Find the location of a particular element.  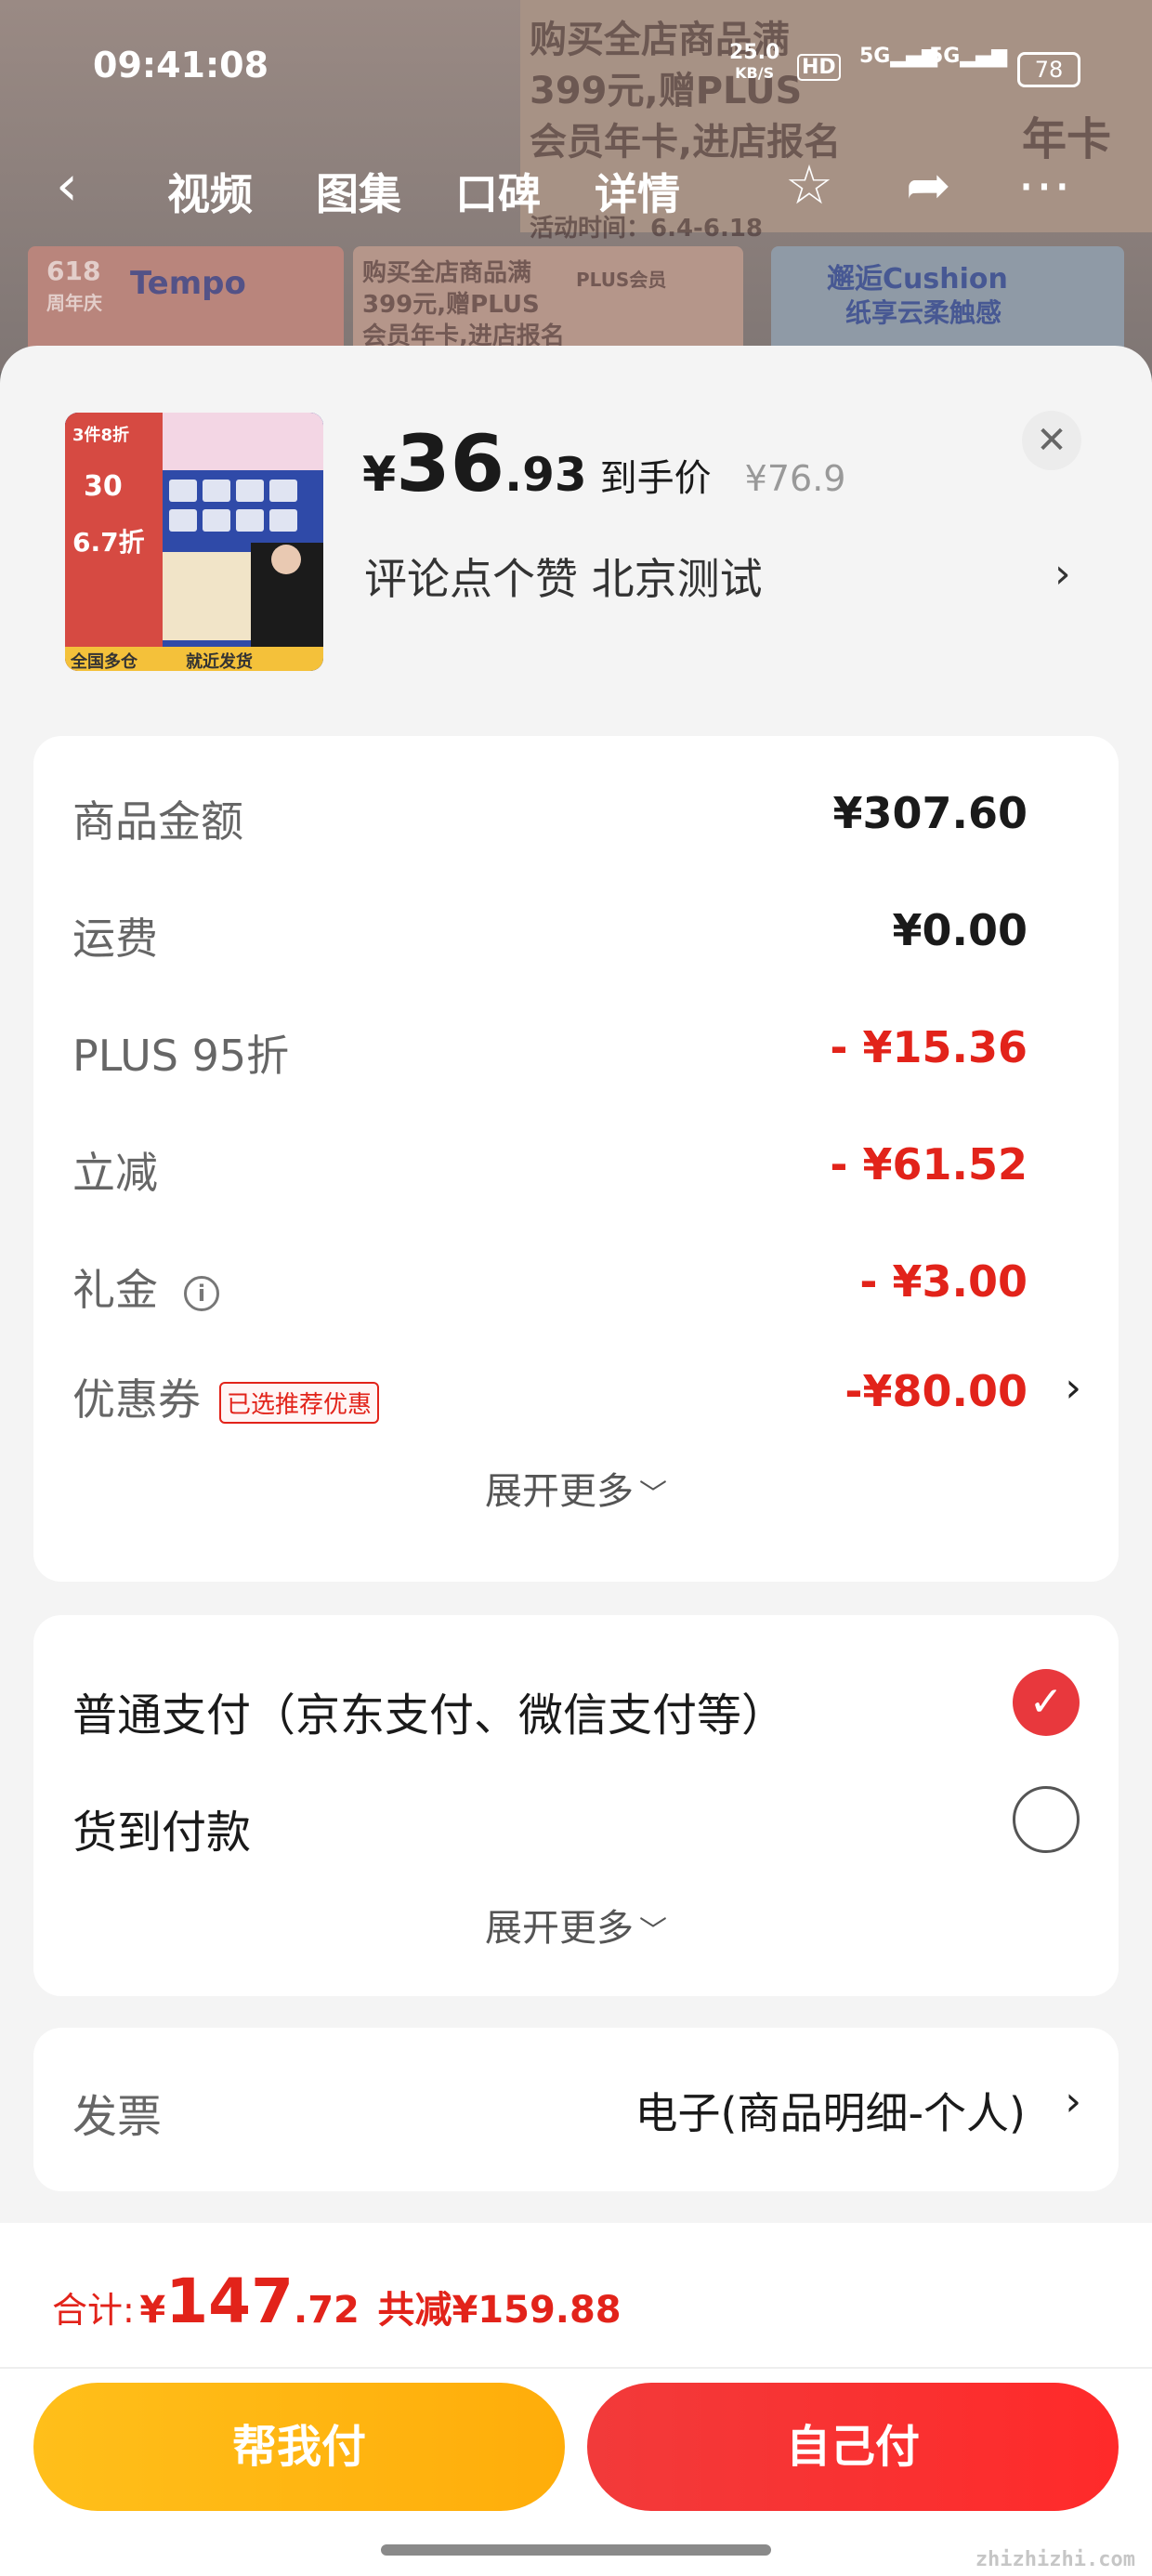

price-symbol: ¥ is located at coordinates (379, 475).